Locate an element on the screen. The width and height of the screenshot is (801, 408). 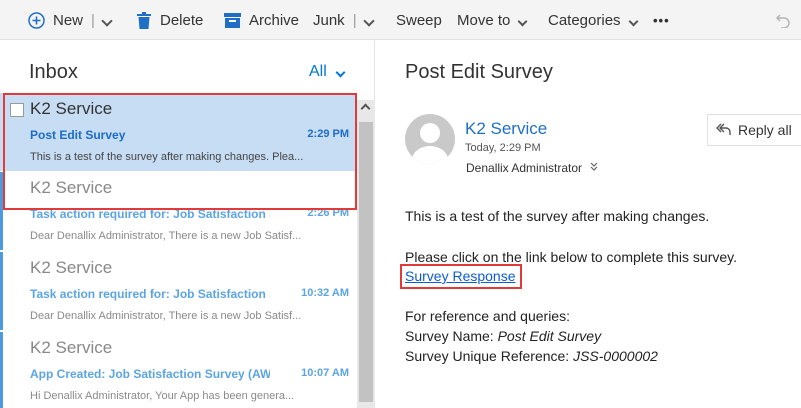
junk-button: Junk | is located at coordinates (344, 20).